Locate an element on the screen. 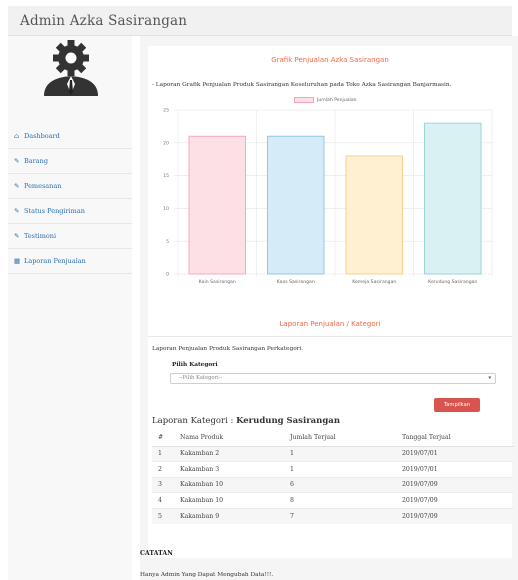 The height and width of the screenshot is (580, 518). y-tick-label: 10 is located at coordinates (166, 209).